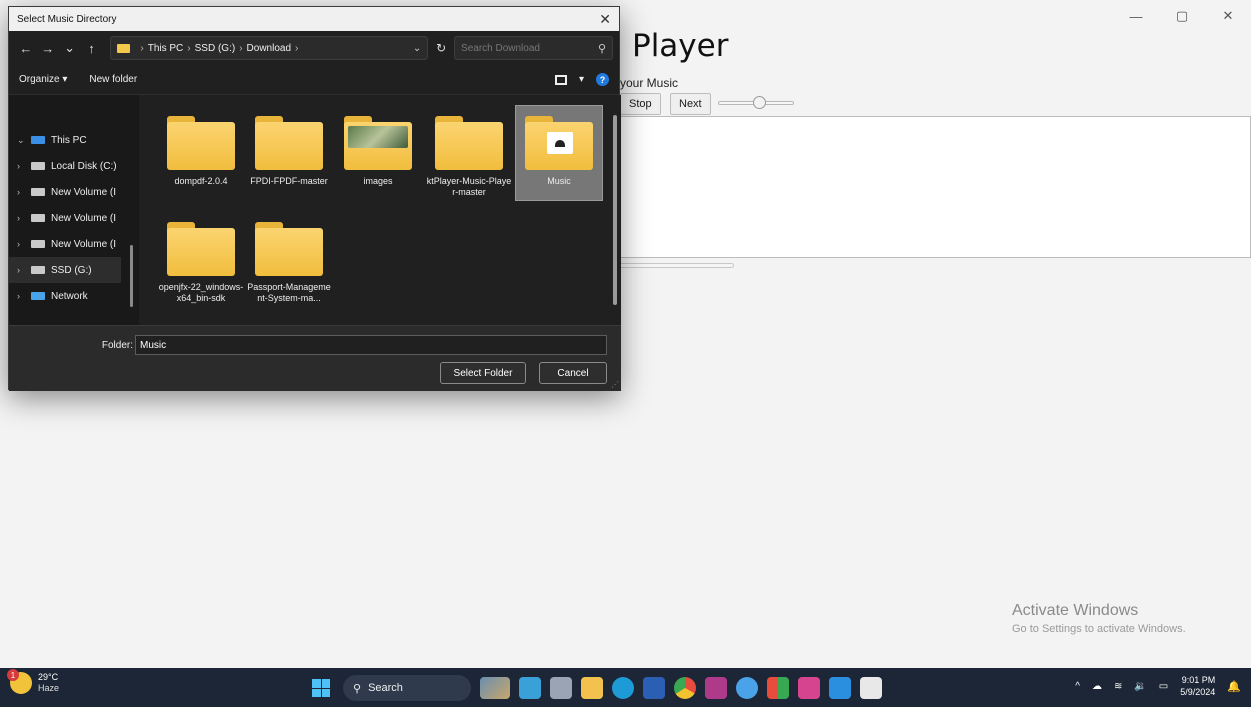 This screenshot has width=1251, height=707. Describe the element at coordinates (809, 688) in the screenshot. I see `xampp-icon` at that location.